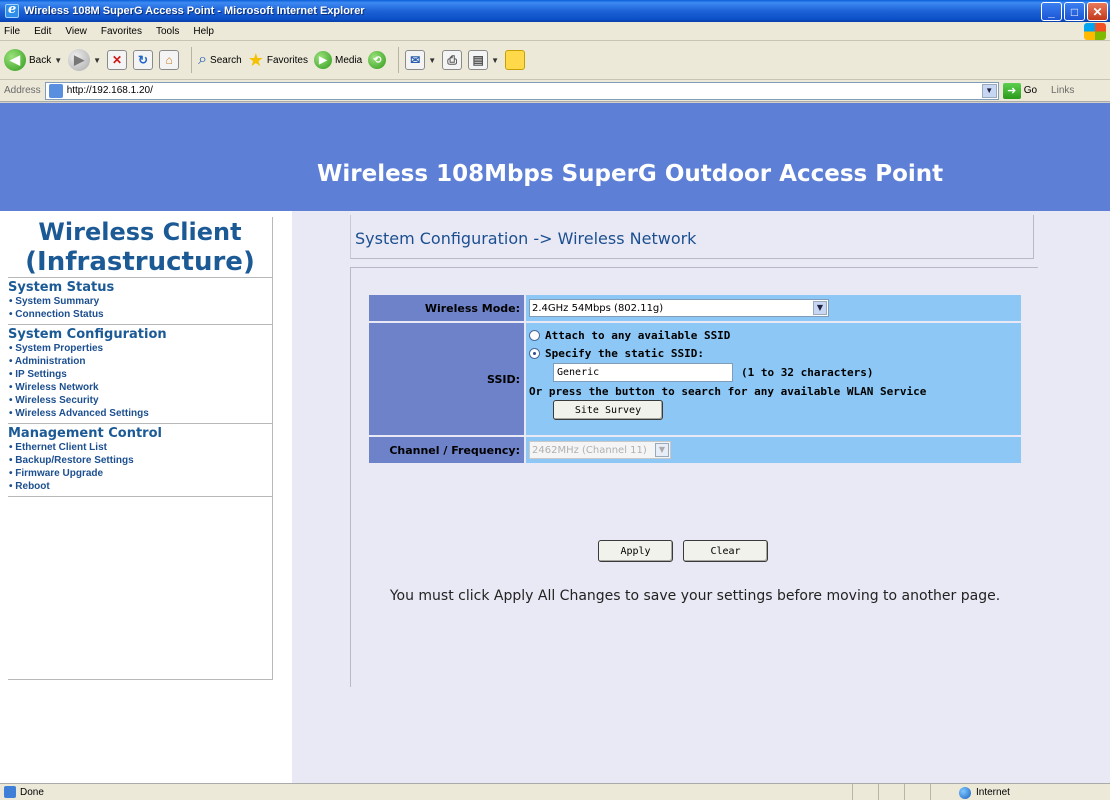 The image size is (1110, 800). I want to click on stop-button: ✕, so click(117, 60).